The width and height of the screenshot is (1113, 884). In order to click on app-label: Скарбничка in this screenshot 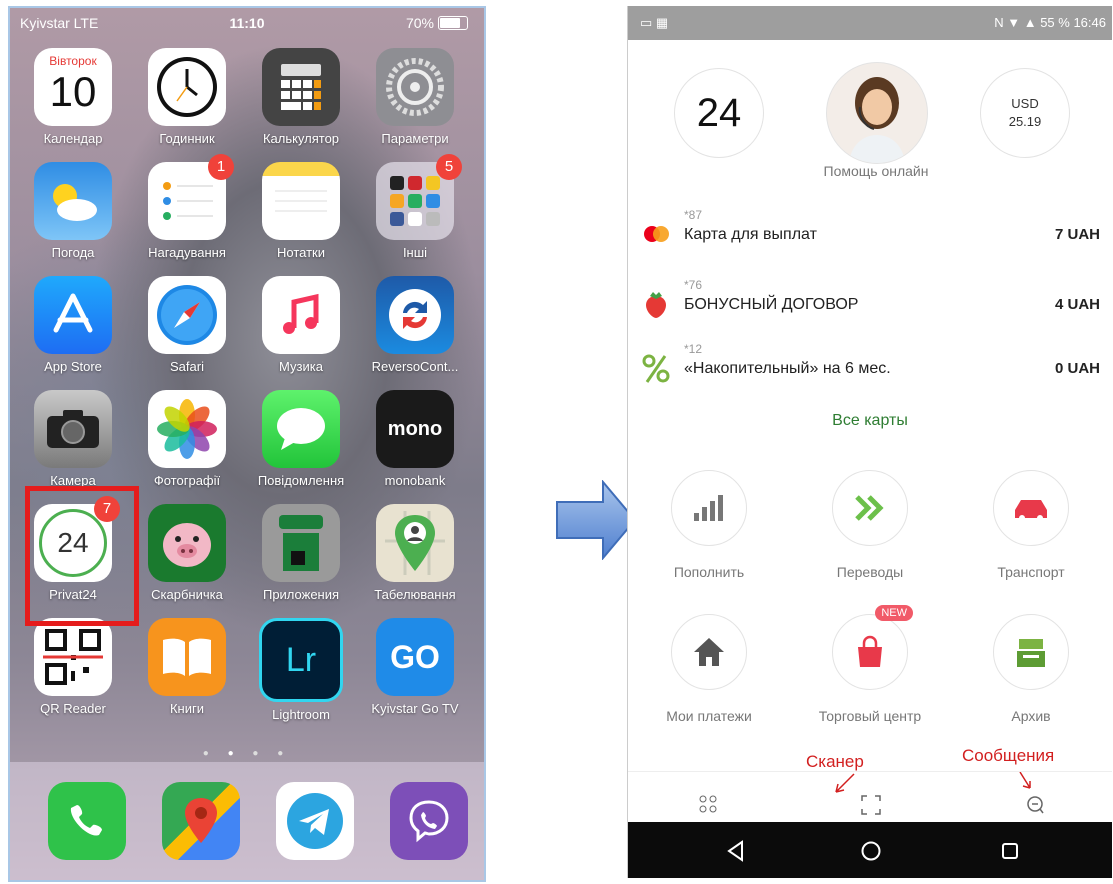, I will do `click(187, 594)`.